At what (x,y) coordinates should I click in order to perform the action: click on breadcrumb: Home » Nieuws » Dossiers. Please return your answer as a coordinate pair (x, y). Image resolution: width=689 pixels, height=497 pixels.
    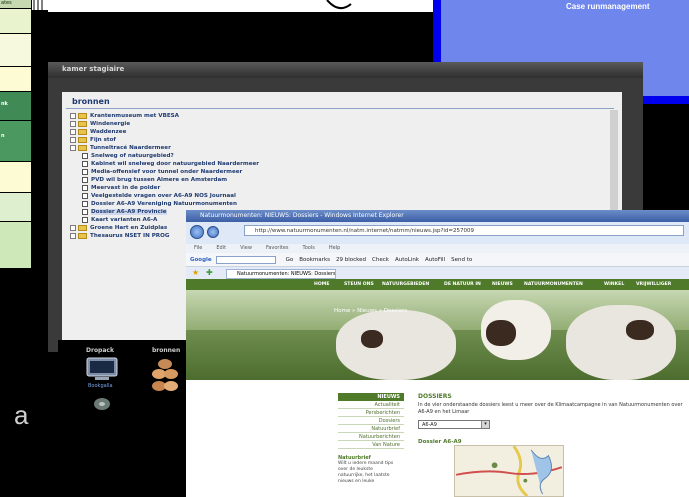
    Looking at the image, I should click on (370, 311).